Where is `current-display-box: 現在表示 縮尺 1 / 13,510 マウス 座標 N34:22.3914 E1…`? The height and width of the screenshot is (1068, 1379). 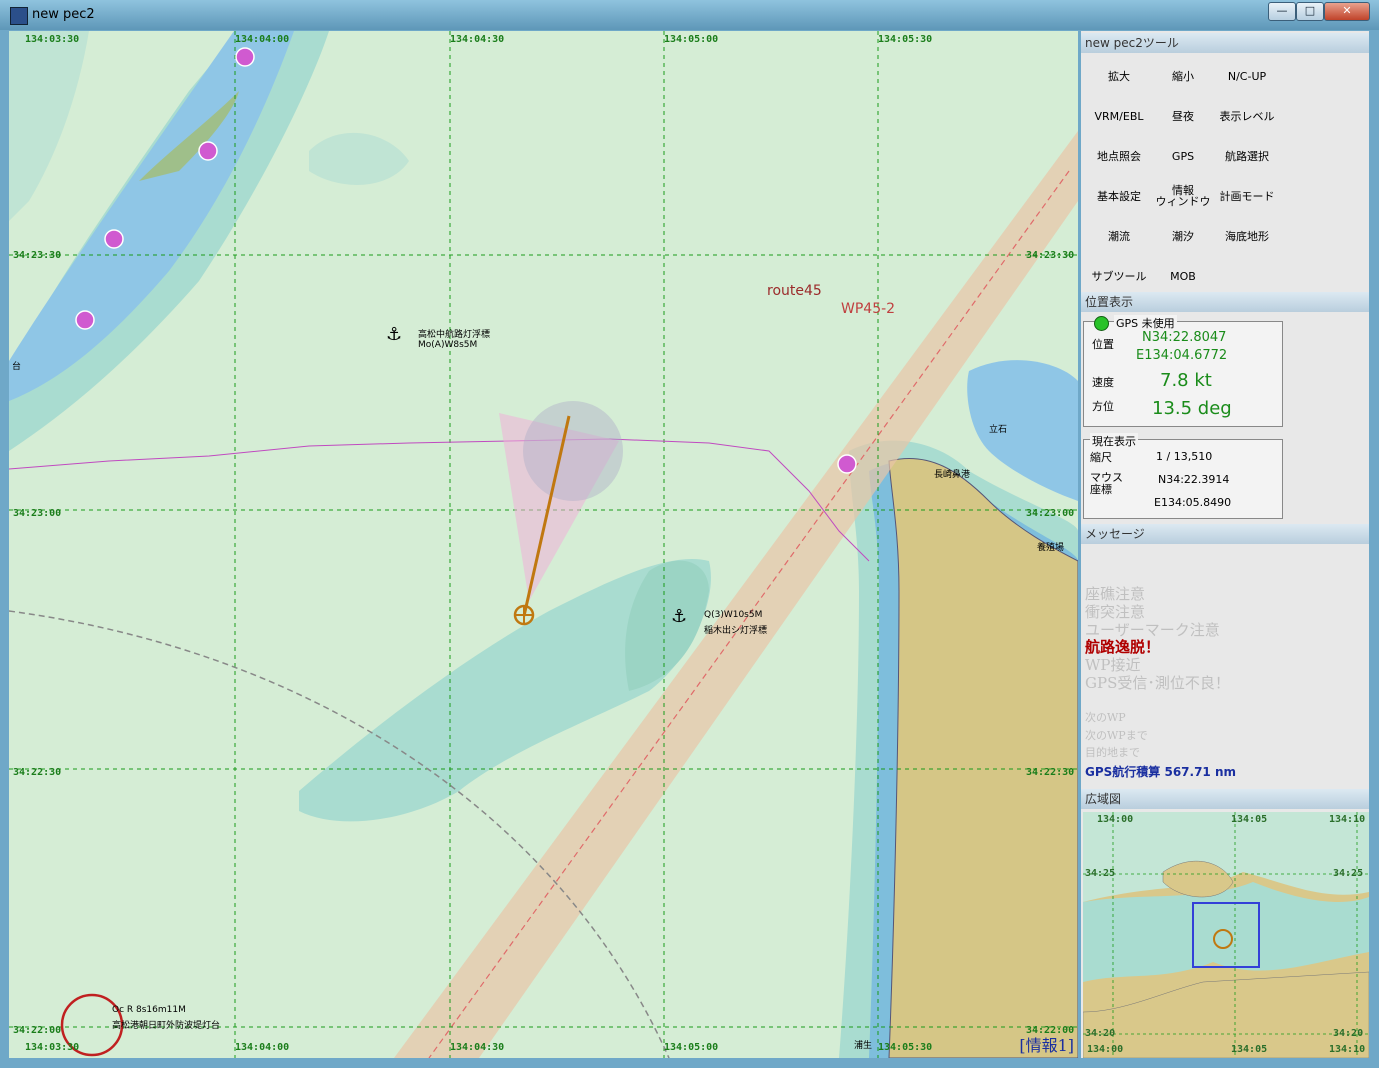 current-display-box: 現在表示 縮尺 1 / 13,510 マウス 座標 N34:22.3914 E1… is located at coordinates (1183, 476).